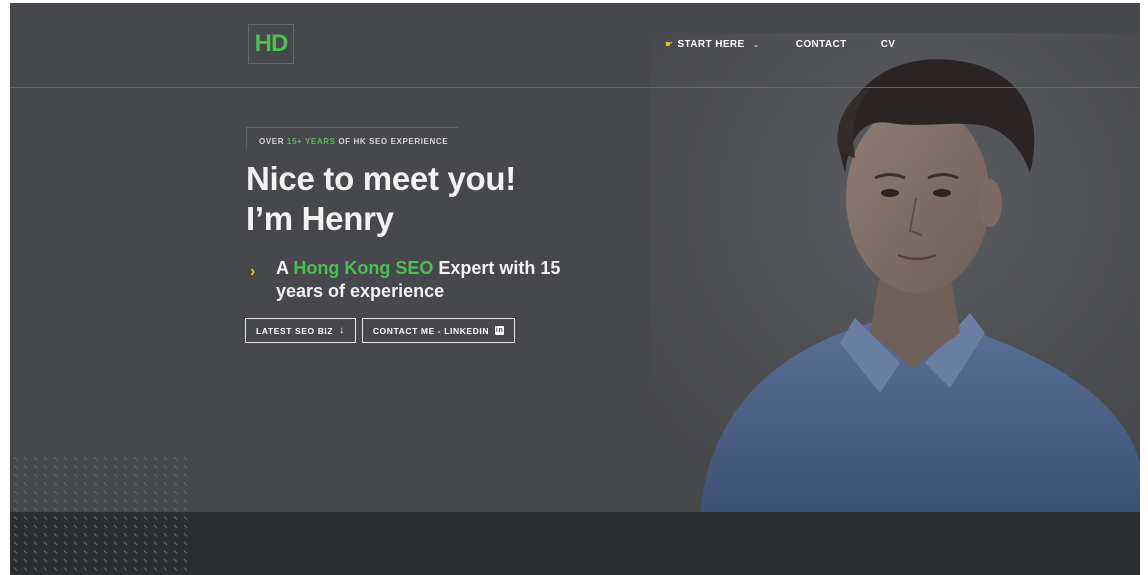  I want to click on main-nav: ☛ START HERE ⌄ CONTACT CV, so click(780, 44).